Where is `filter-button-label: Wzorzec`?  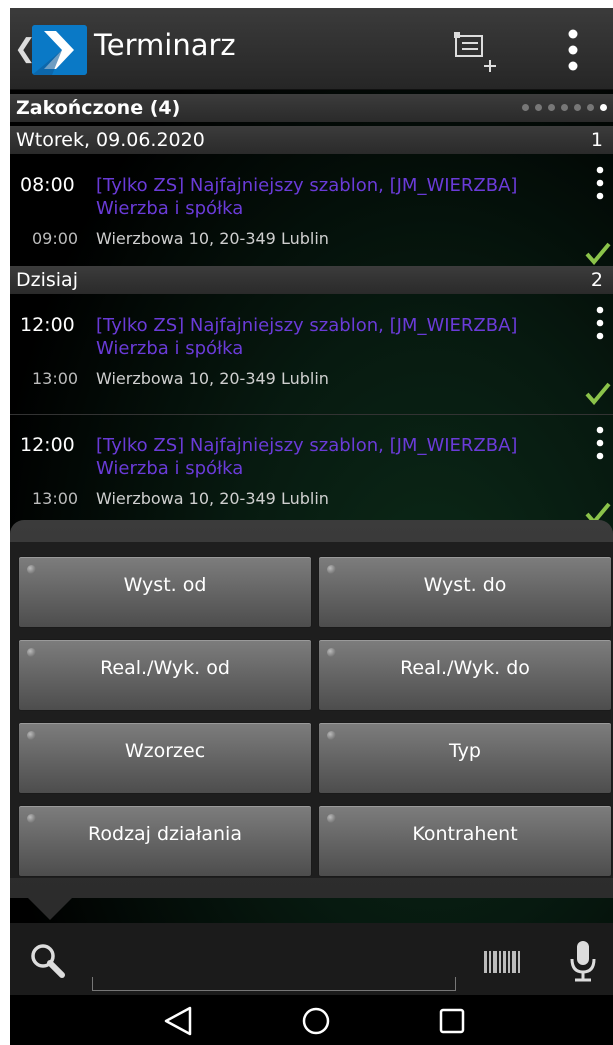
filter-button-label: Wzorzec is located at coordinates (165, 751).